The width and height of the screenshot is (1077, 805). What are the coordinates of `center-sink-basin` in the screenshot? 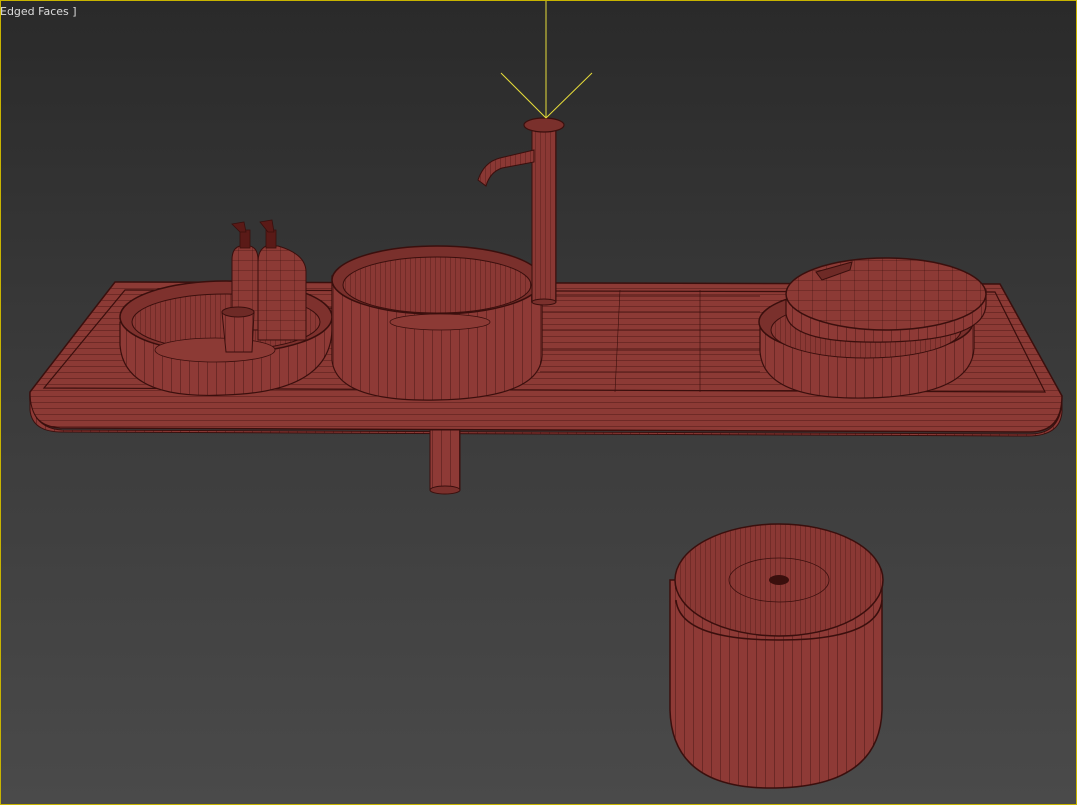 It's located at (437, 323).